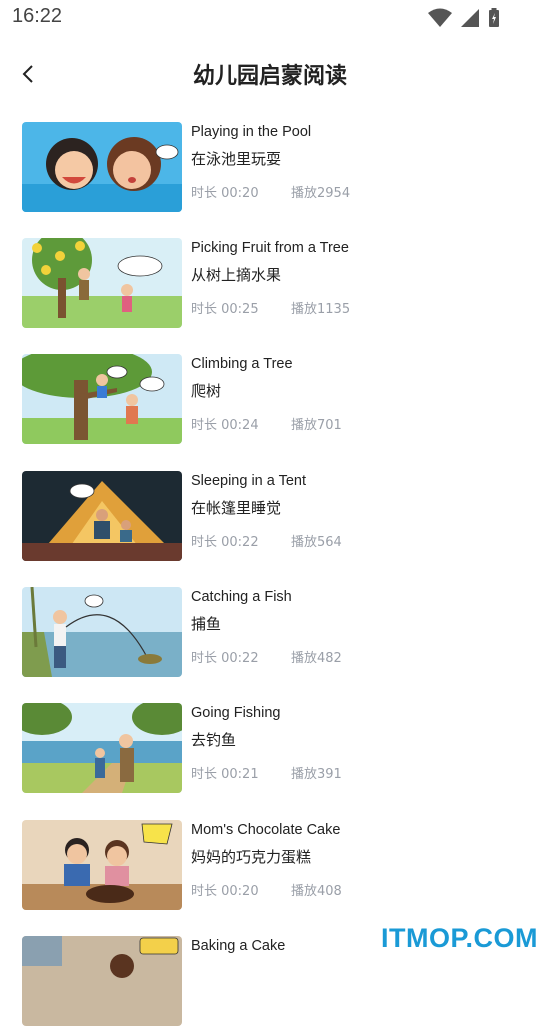 The height and width of the screenshot is (1026, 540). Describe the element at coordinates (225, 774) in the screenshot. I see `item-duration: 时长 00:21` at that location.